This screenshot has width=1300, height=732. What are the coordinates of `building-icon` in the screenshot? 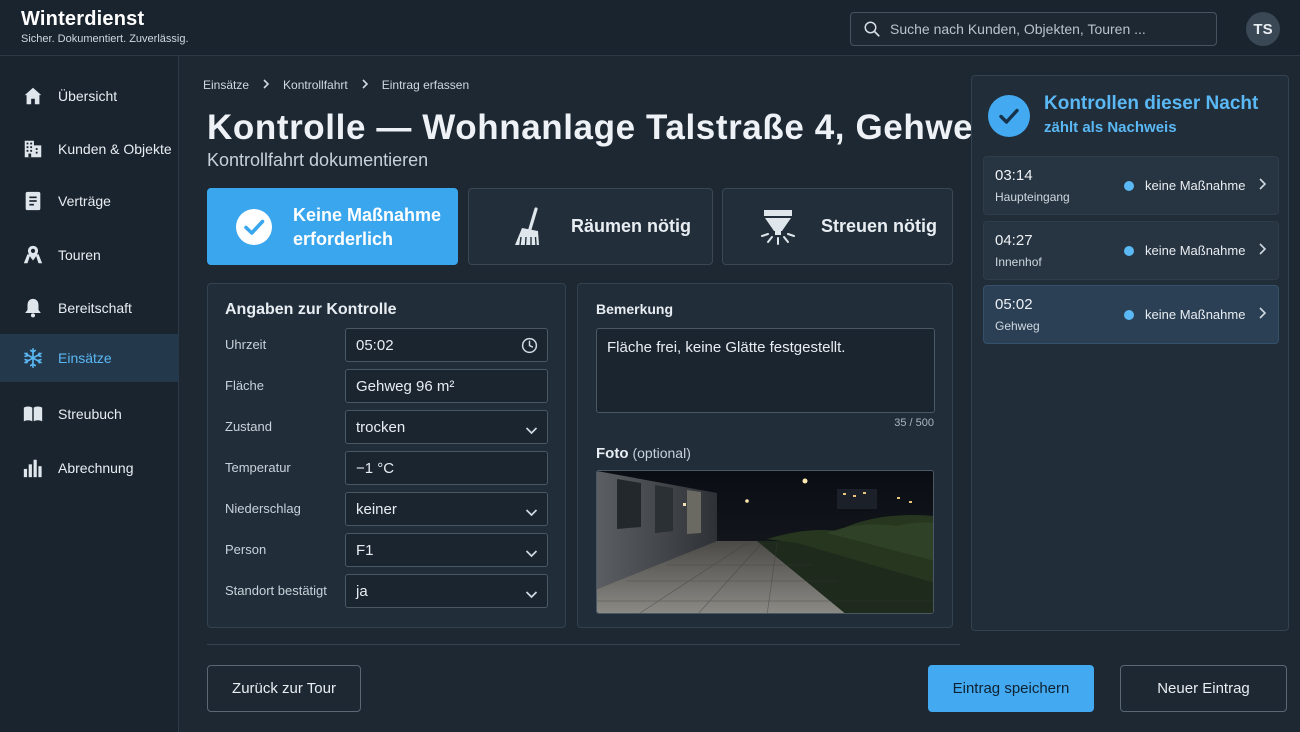 It's located at (33, 149).